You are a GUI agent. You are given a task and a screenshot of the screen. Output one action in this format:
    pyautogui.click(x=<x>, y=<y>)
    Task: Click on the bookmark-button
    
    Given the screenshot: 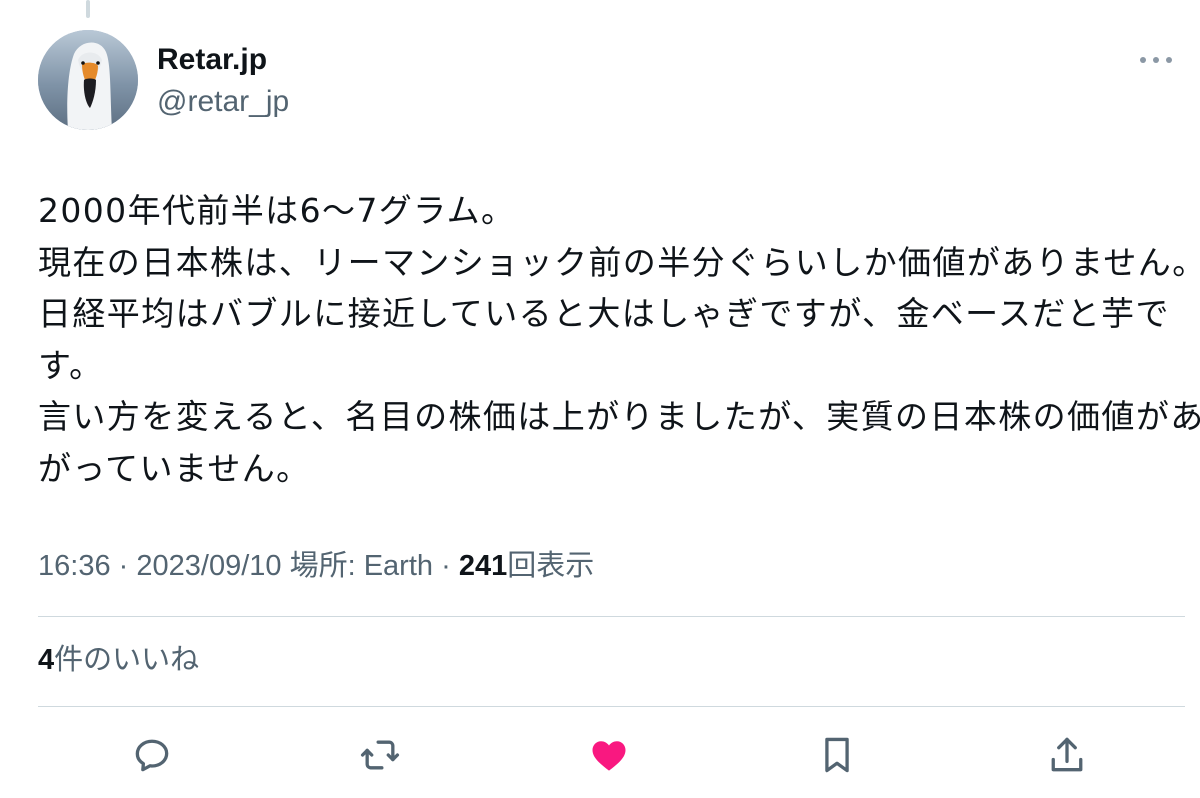 What is the action you would take?
    pyautogui.click(x=837, y=755)
    